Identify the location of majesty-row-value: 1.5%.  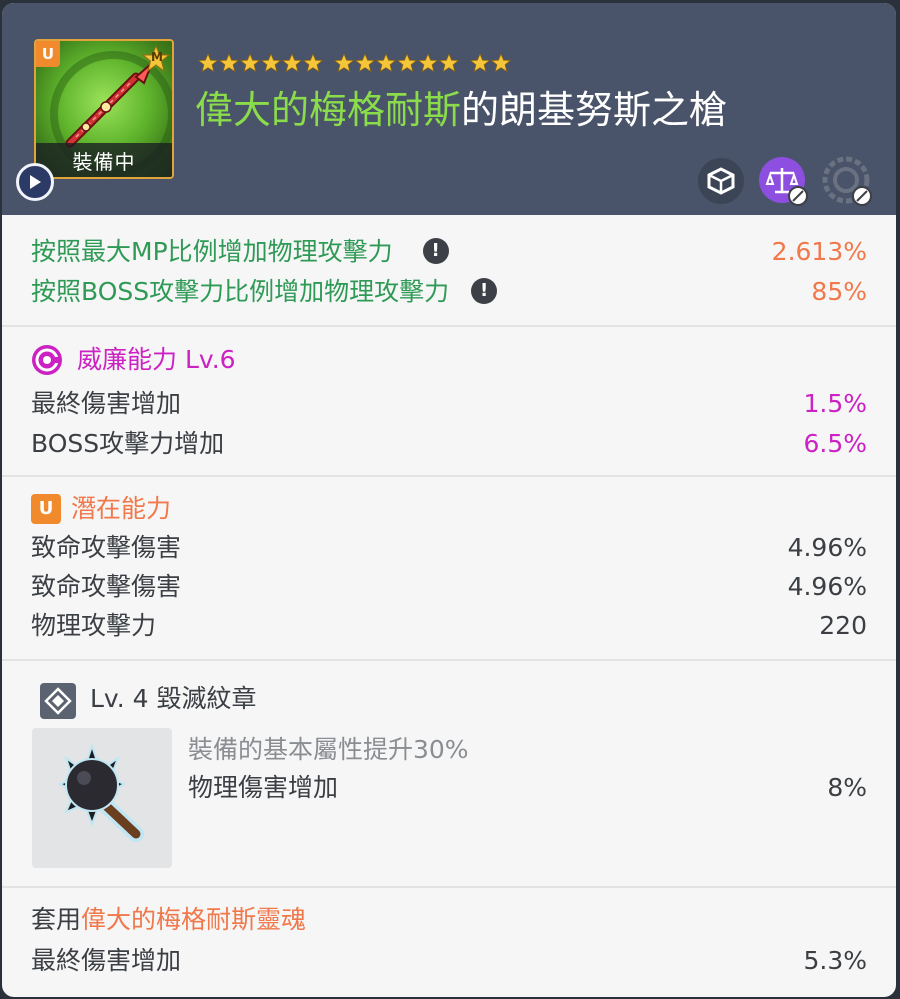
(835, 403).